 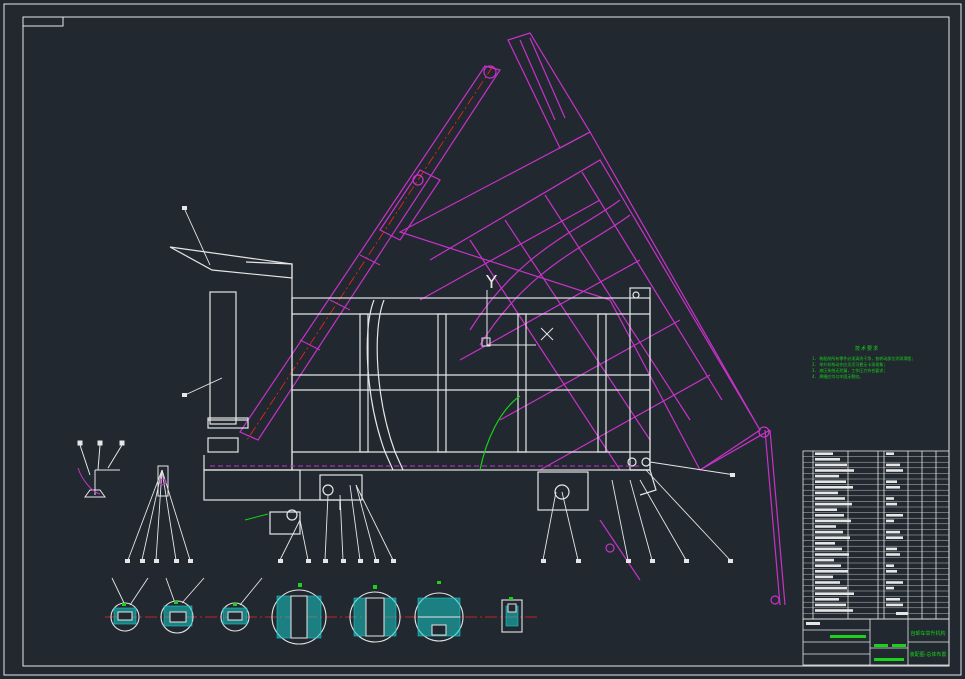 What do you see at coordinates (928, 654) in the screenshot?
I see `title-block-subtitle: 装配图-总体布置` at bounding box center [928, 654].